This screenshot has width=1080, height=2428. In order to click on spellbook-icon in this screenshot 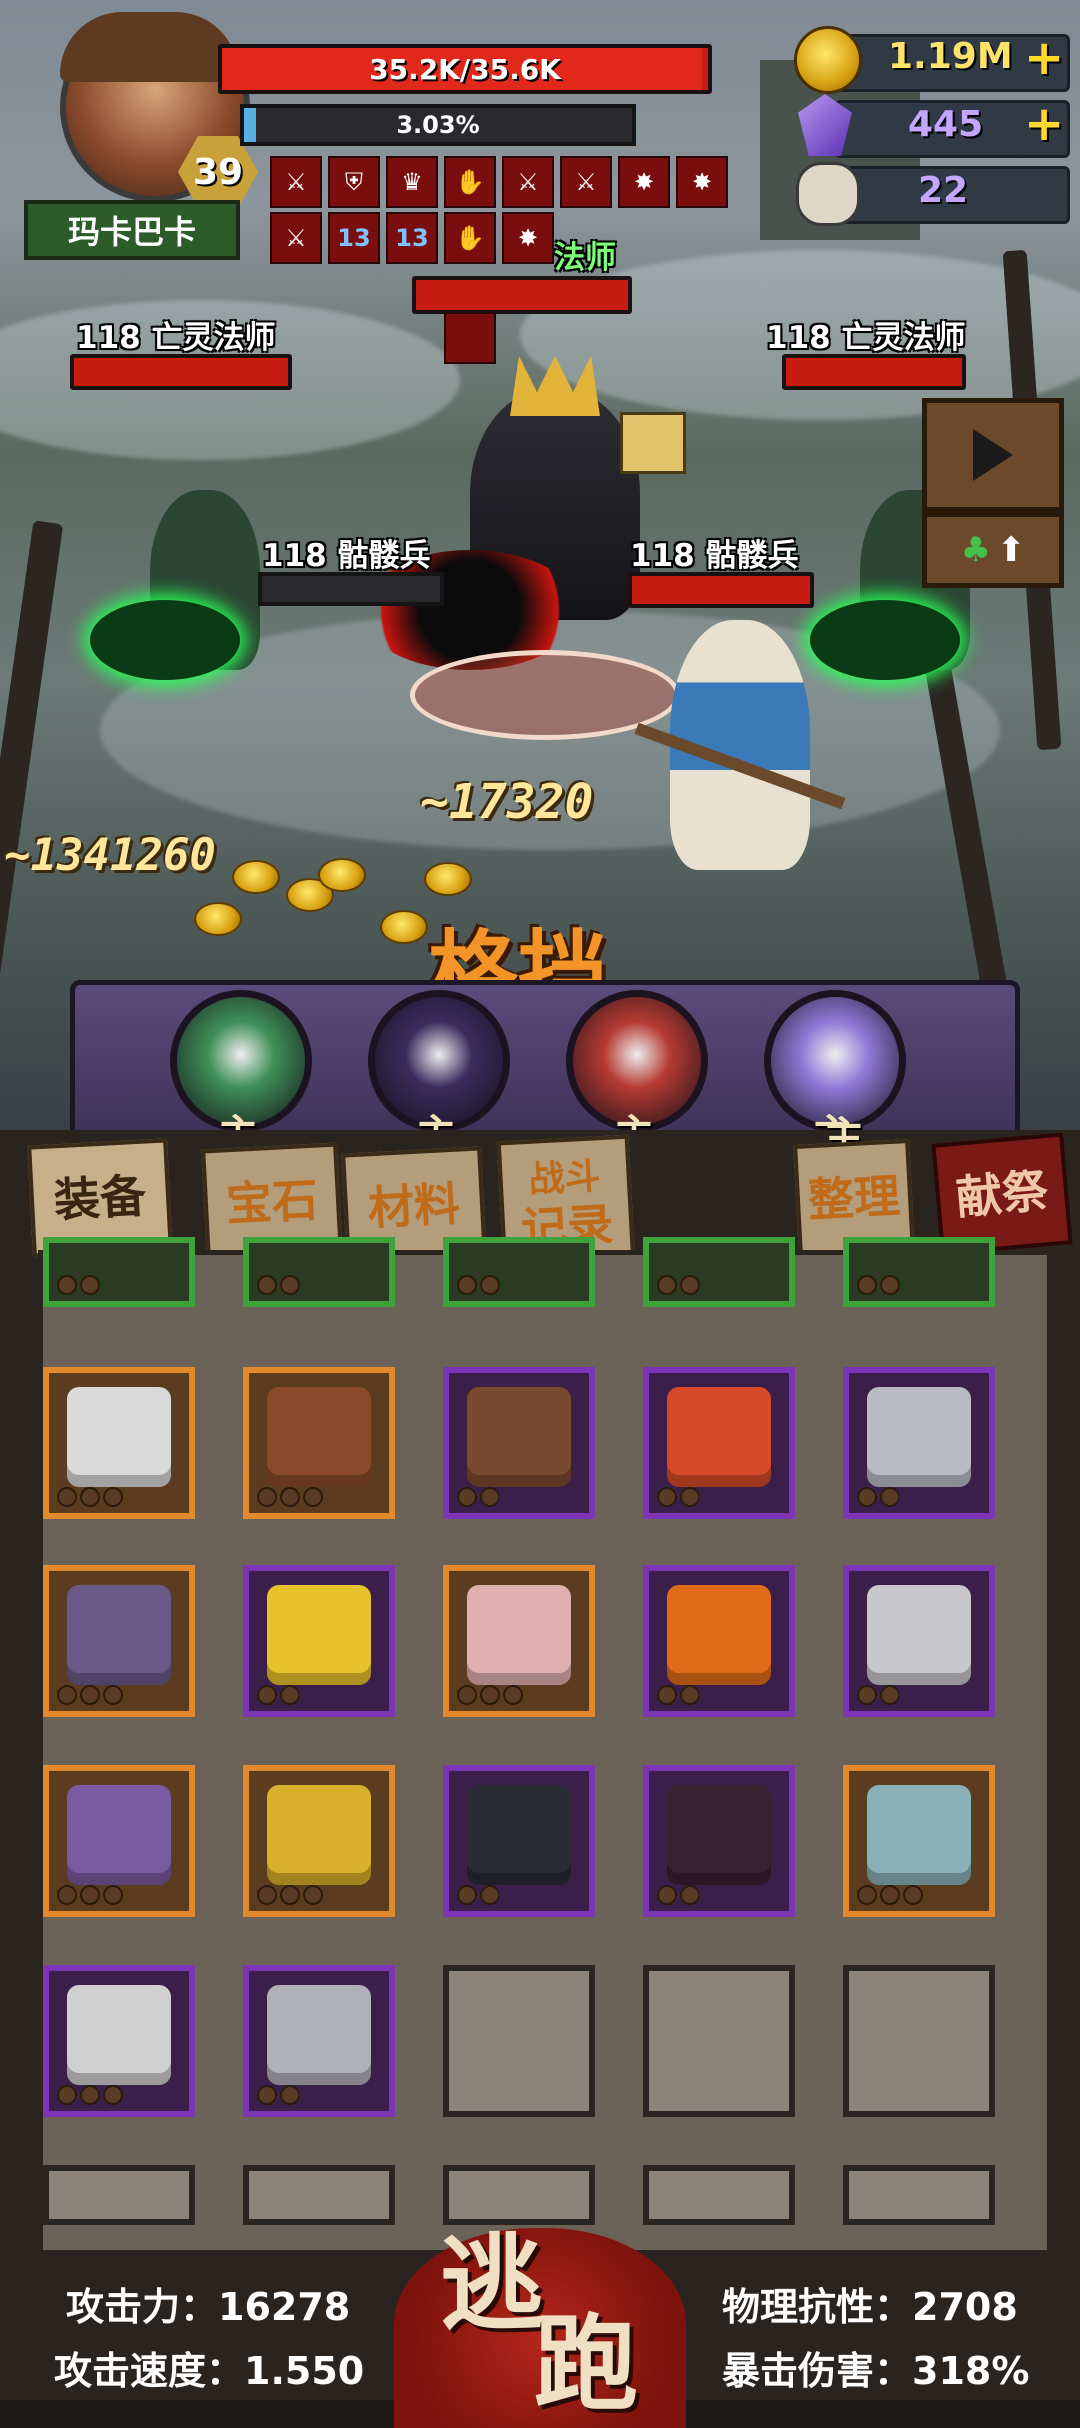, I will do `click(653, 443)`.